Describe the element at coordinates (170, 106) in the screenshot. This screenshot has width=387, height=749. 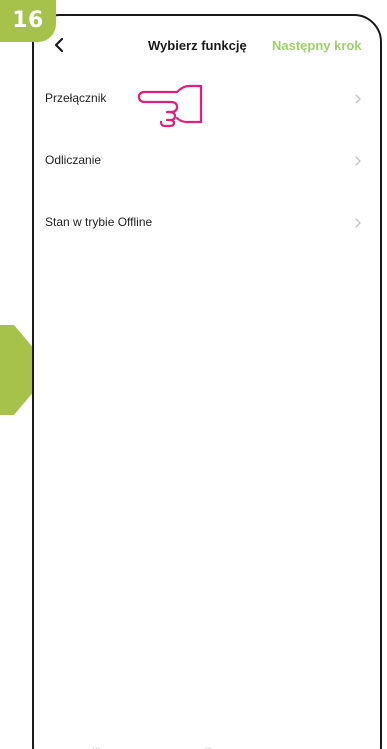
I see `pointing-hand-icon` at that location.